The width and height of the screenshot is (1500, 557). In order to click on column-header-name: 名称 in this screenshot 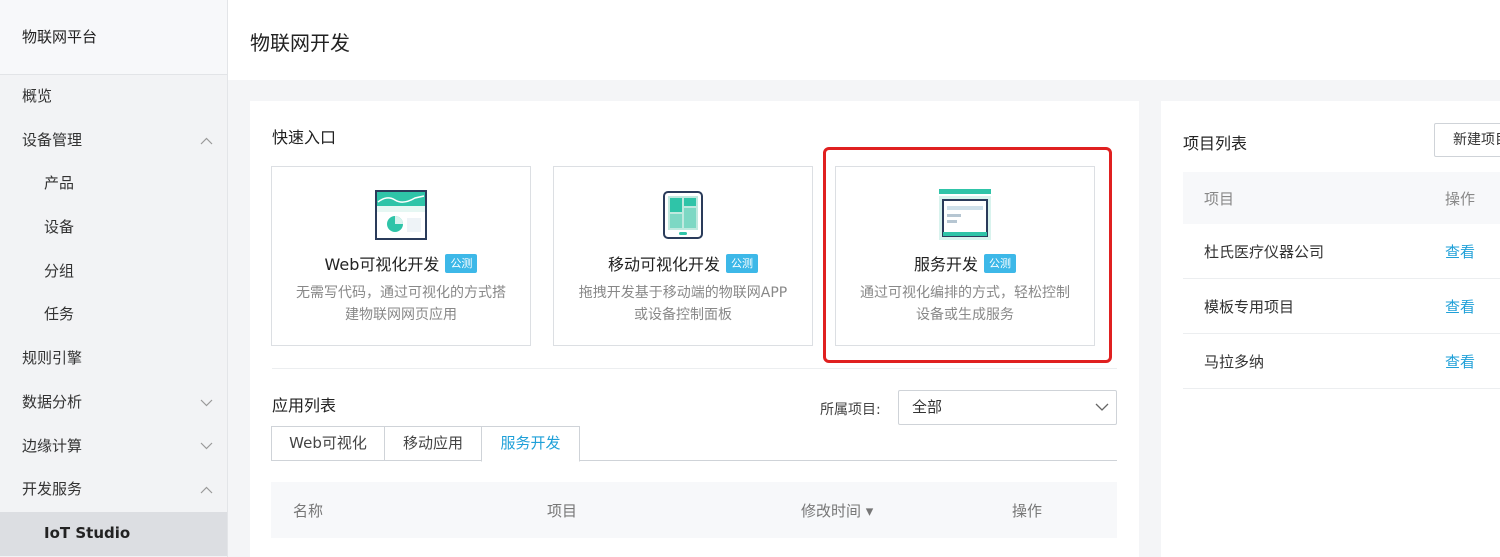, I will do `click(308, 511)`.